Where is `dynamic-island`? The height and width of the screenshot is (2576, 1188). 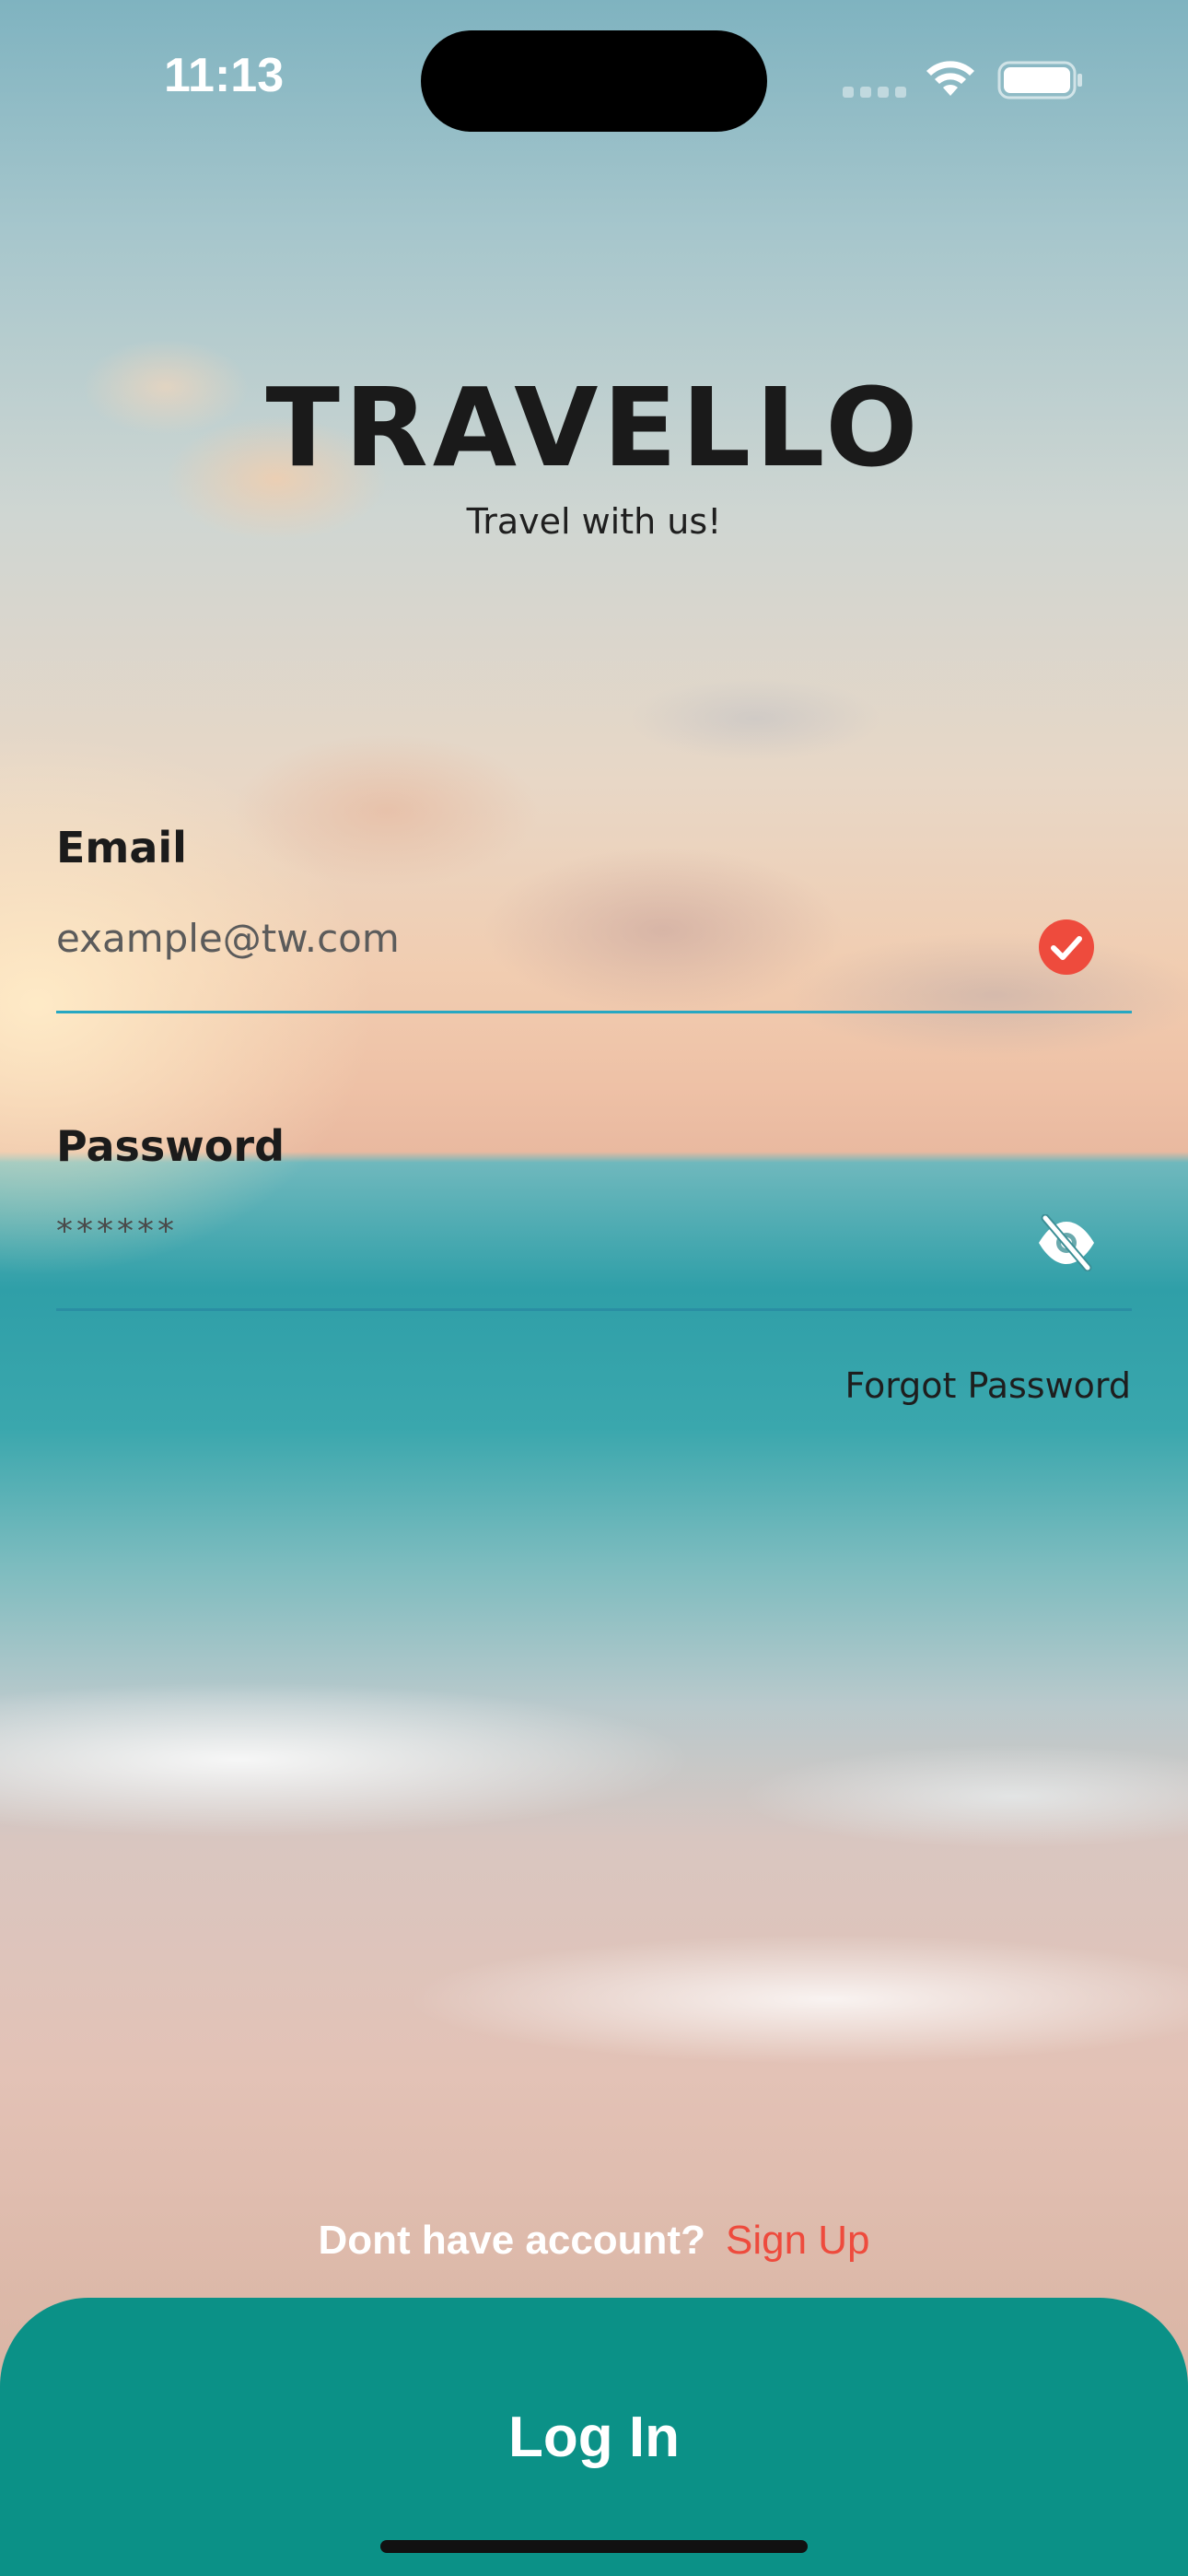
dynamic-island is located at coordinates (594, 81).